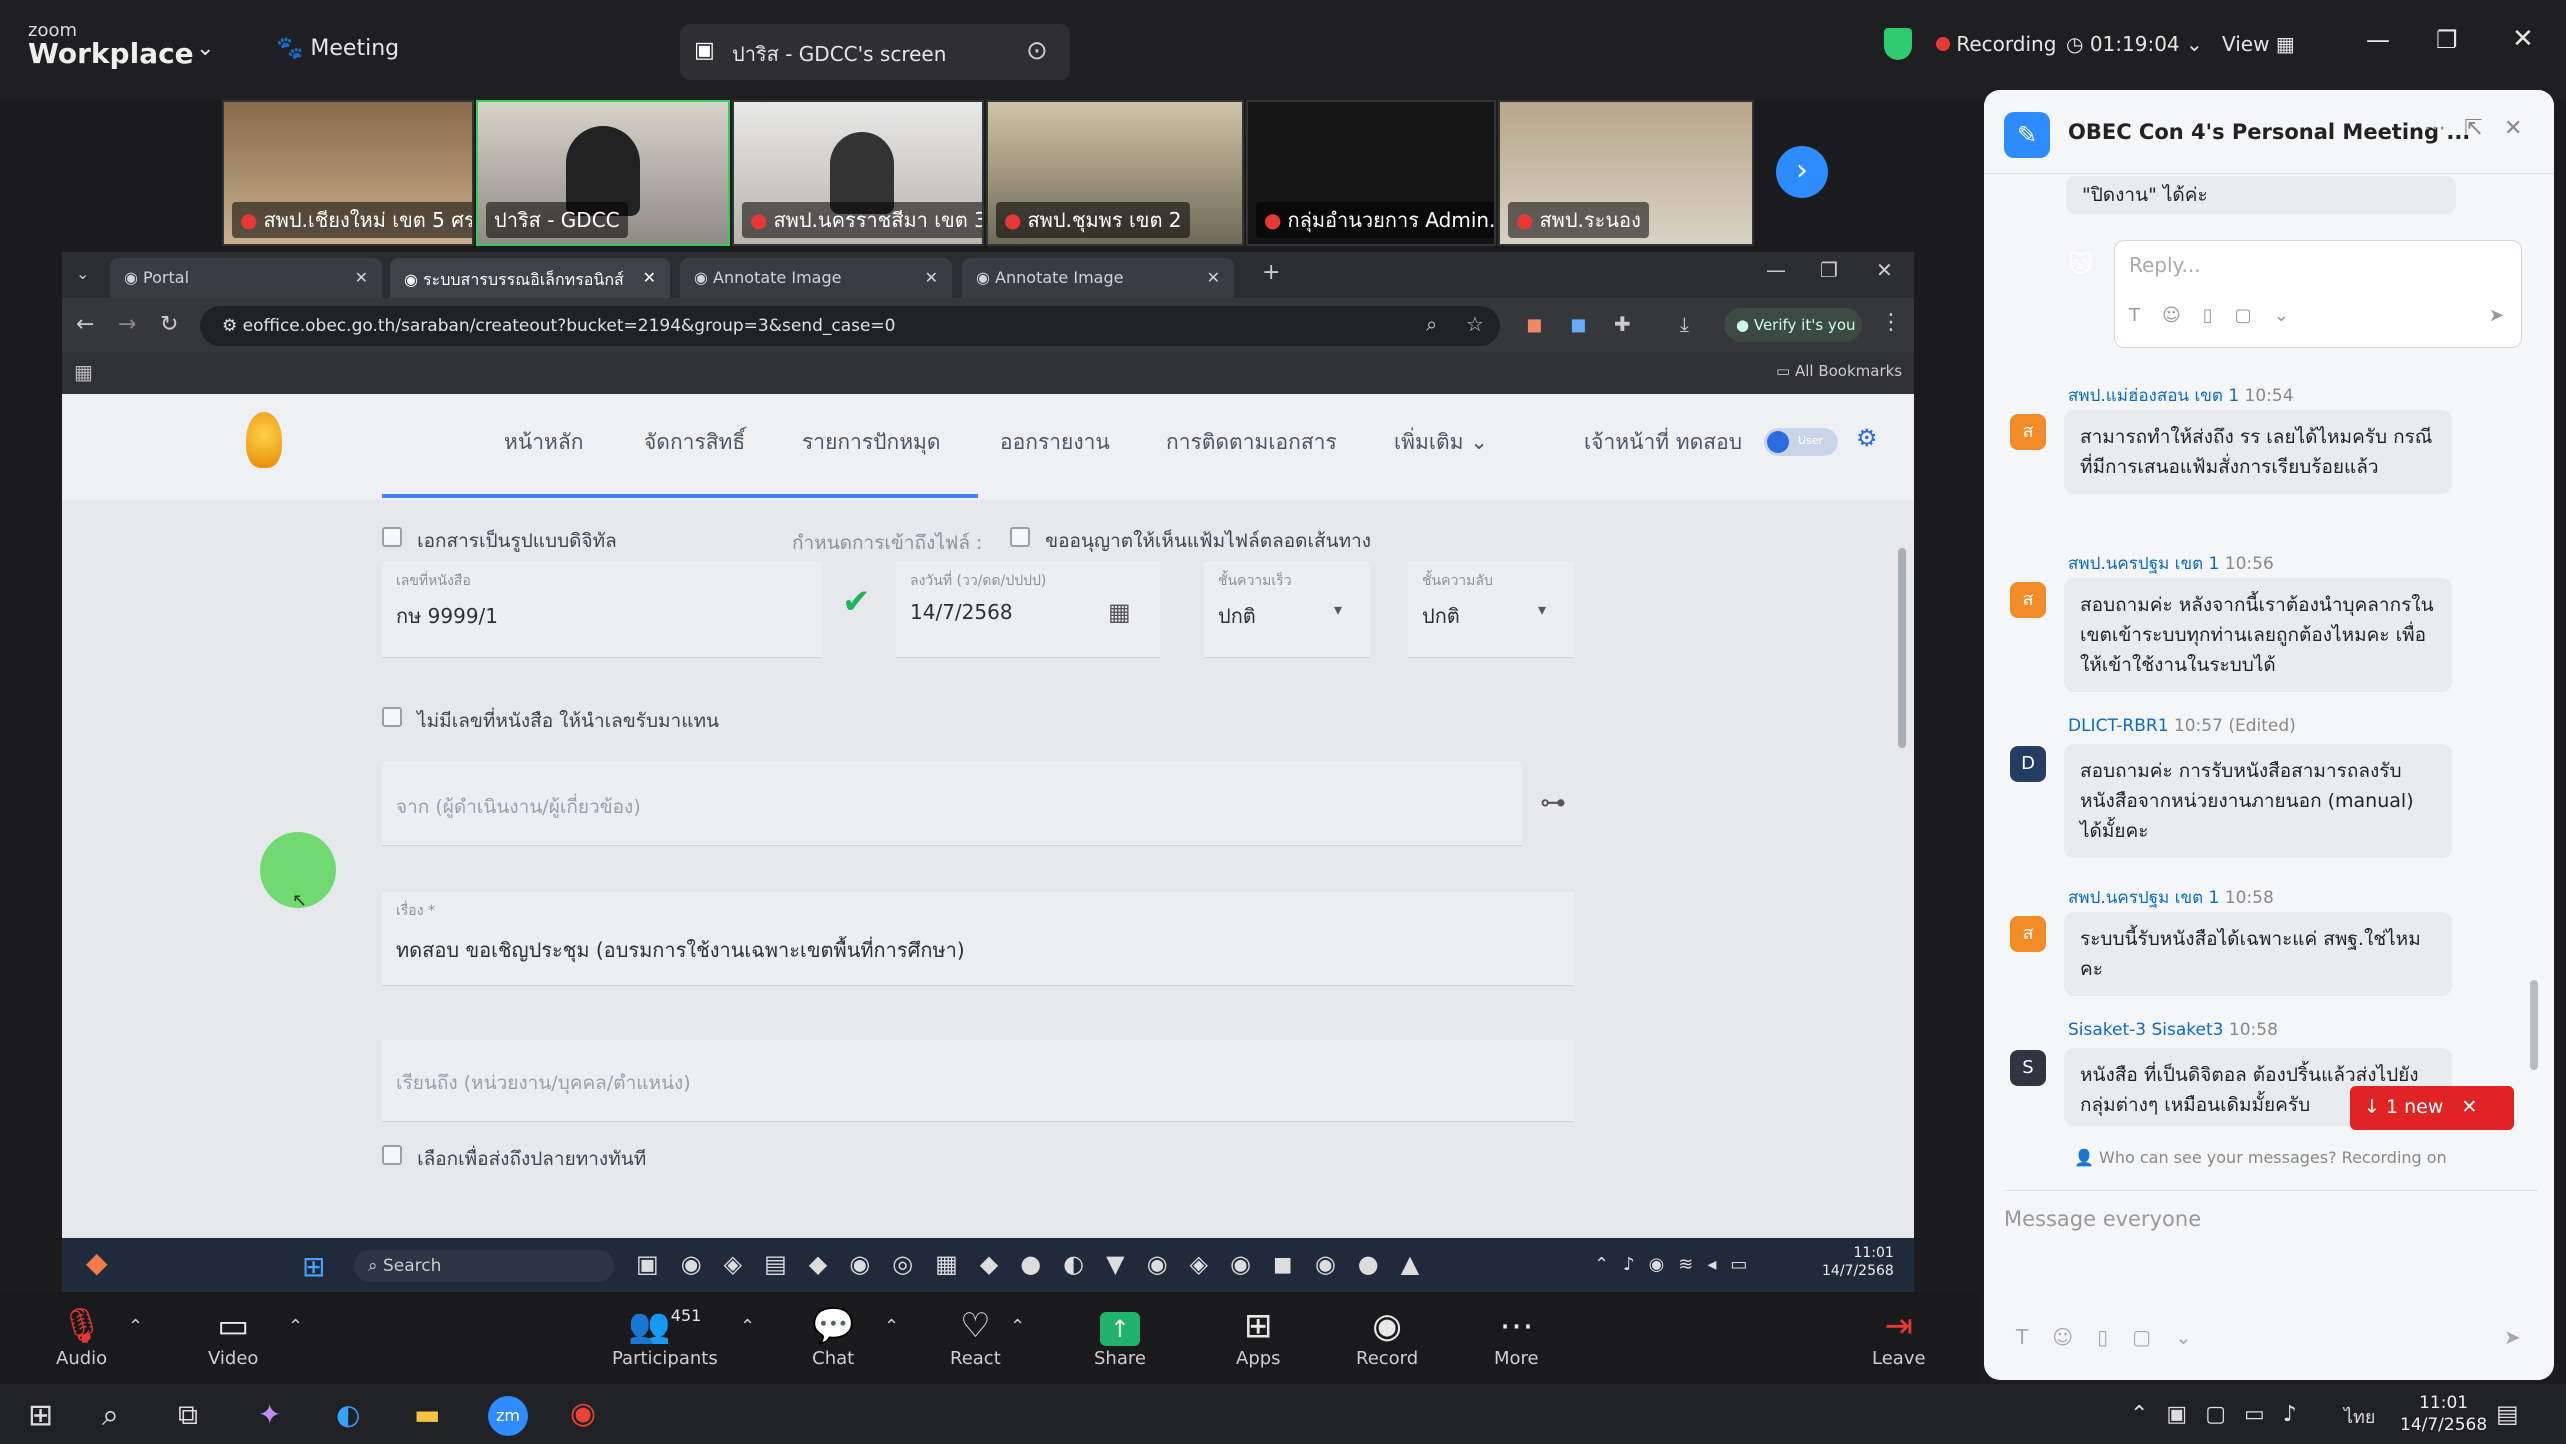  What do you see at coordinates (85, 324) in the screenshot?
I see `back-arrow-icon: ←` at bounding box center [85, 324].